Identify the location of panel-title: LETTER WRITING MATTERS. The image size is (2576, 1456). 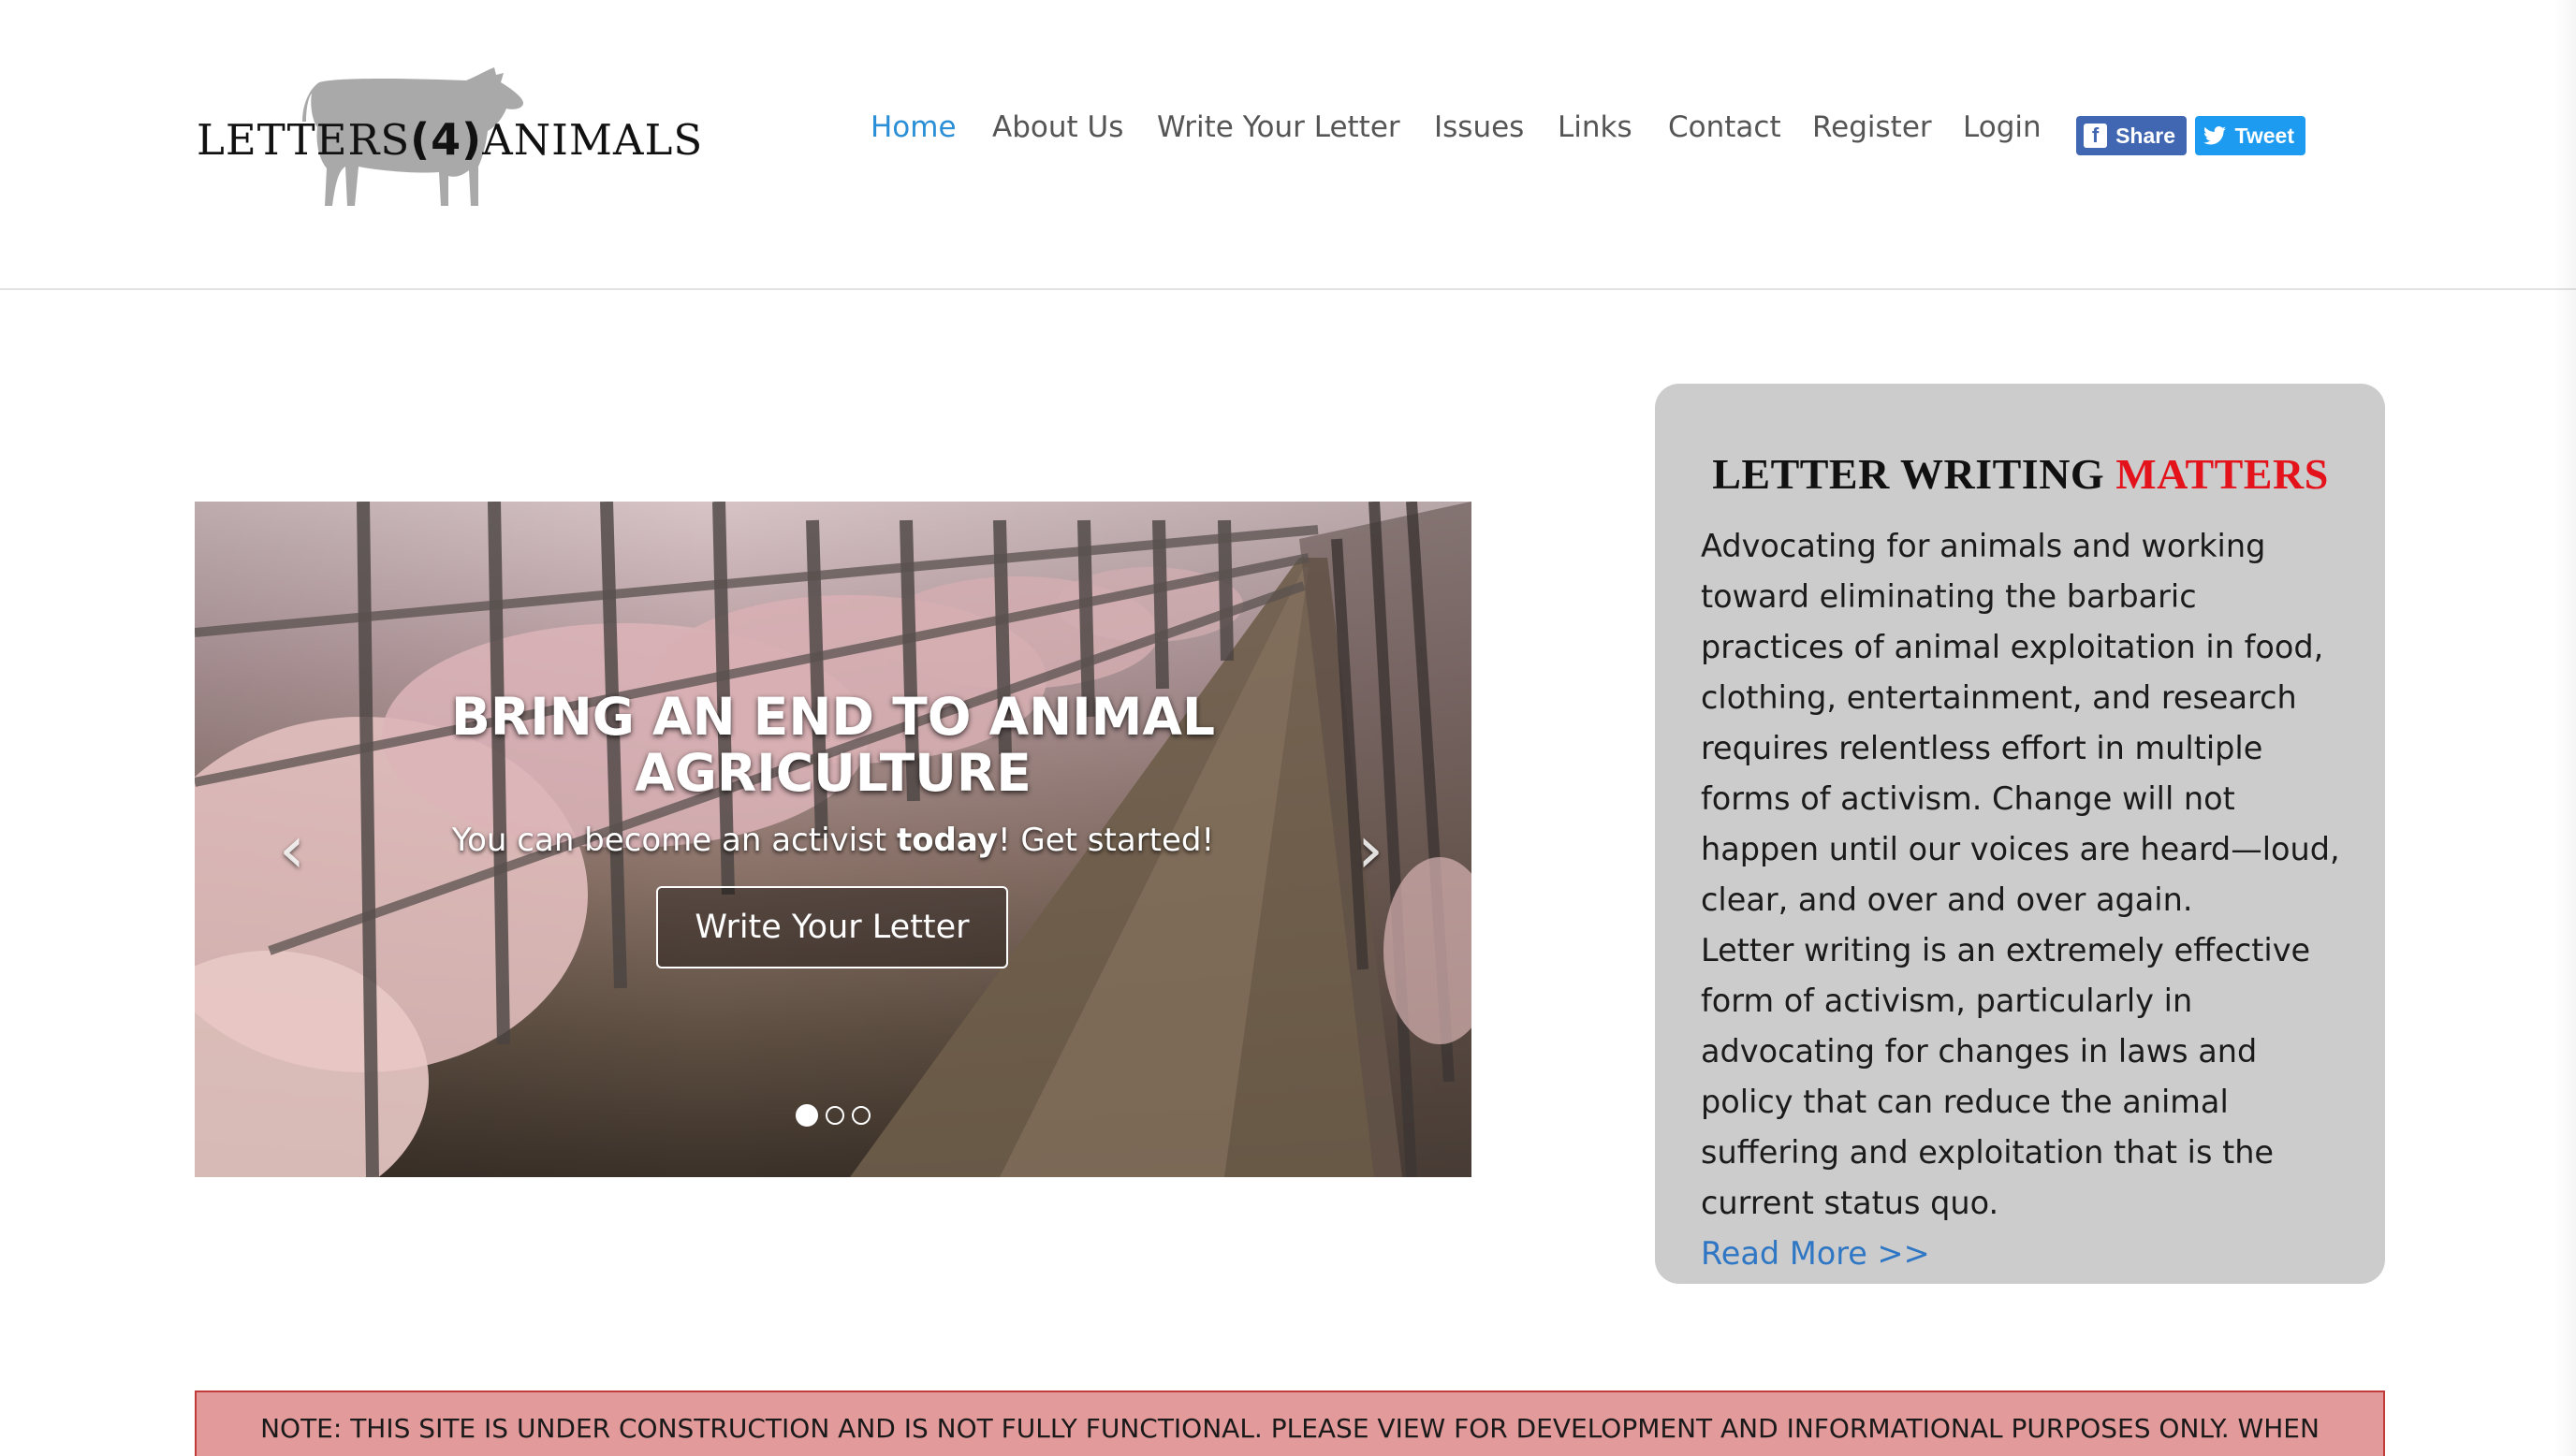
(2020, 474).